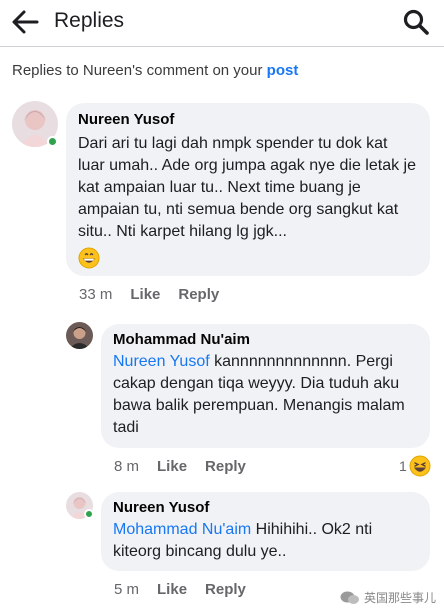 Image resolution: width=444 pixels, height=612 pixels. Describe the element at coordinates (420, 466) in the screenshot. I see `laughing-face-icon` at that location.